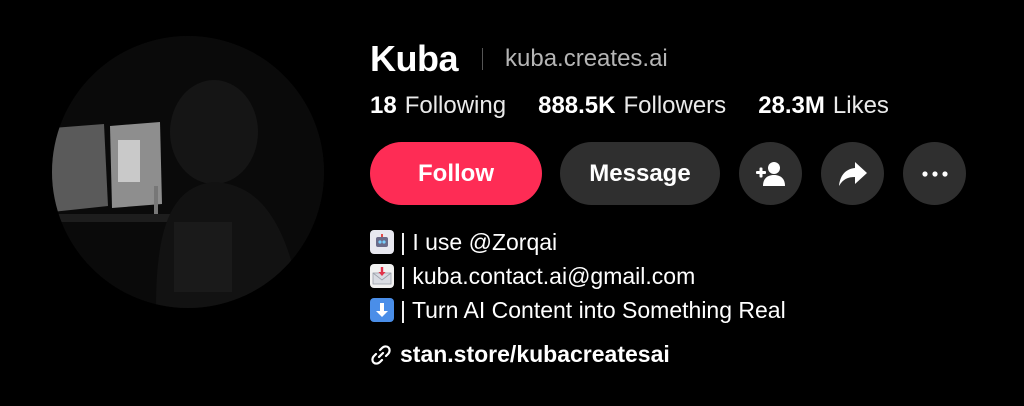  Describe the element at coordinates (482, 59) in the screenshot. I see `name-separator` at that location.